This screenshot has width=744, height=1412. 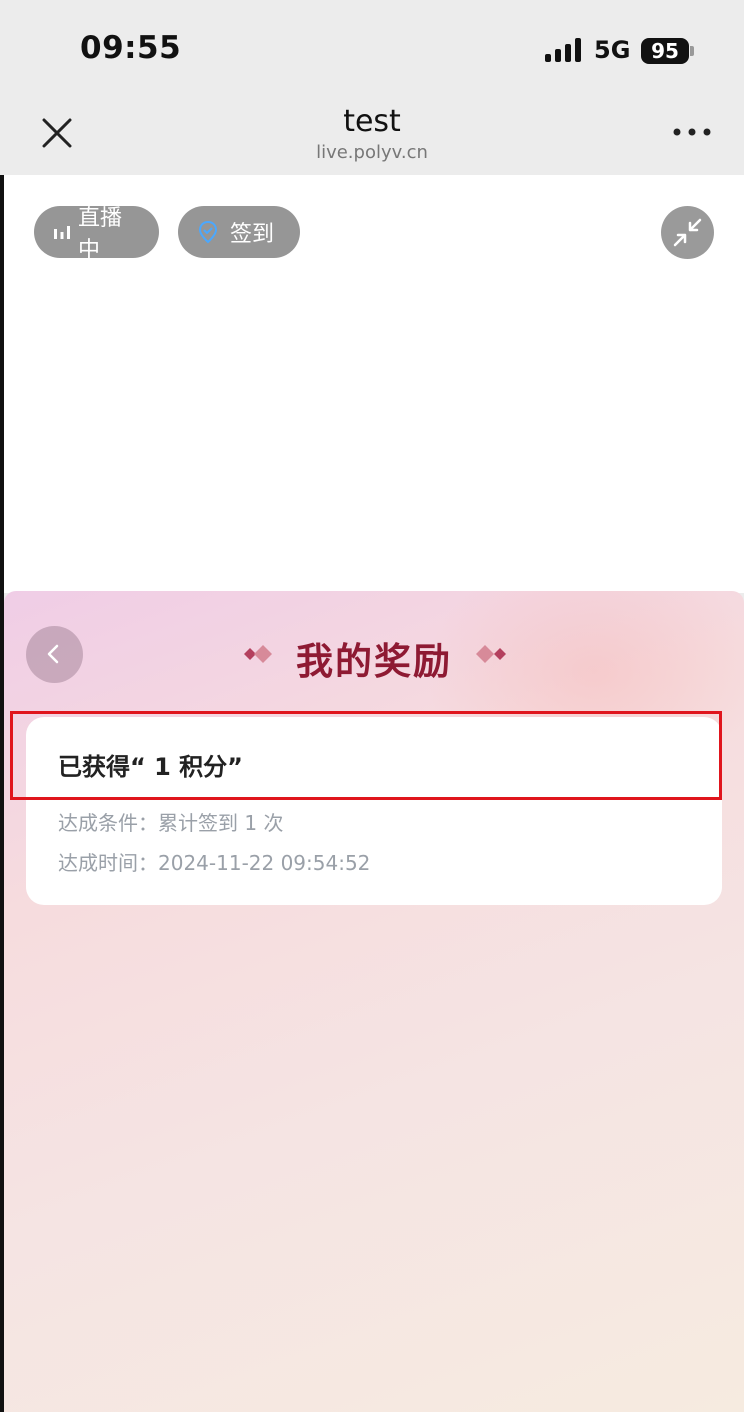 I want to click on page-title: test, so click(x=372, y=121).